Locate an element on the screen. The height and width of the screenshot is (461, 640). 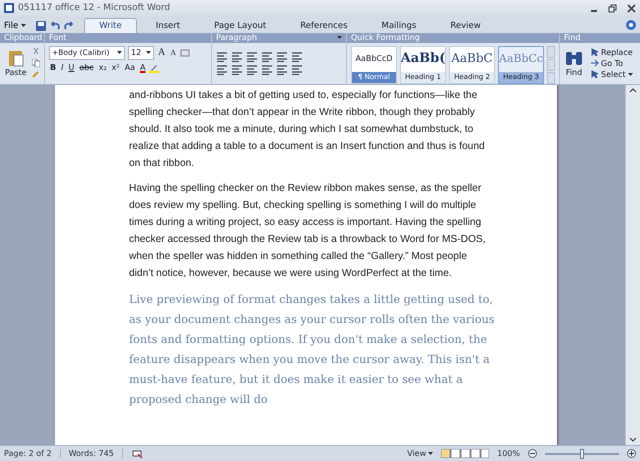
ribbon-tab: Mailings is located at coordinates (399, 25).